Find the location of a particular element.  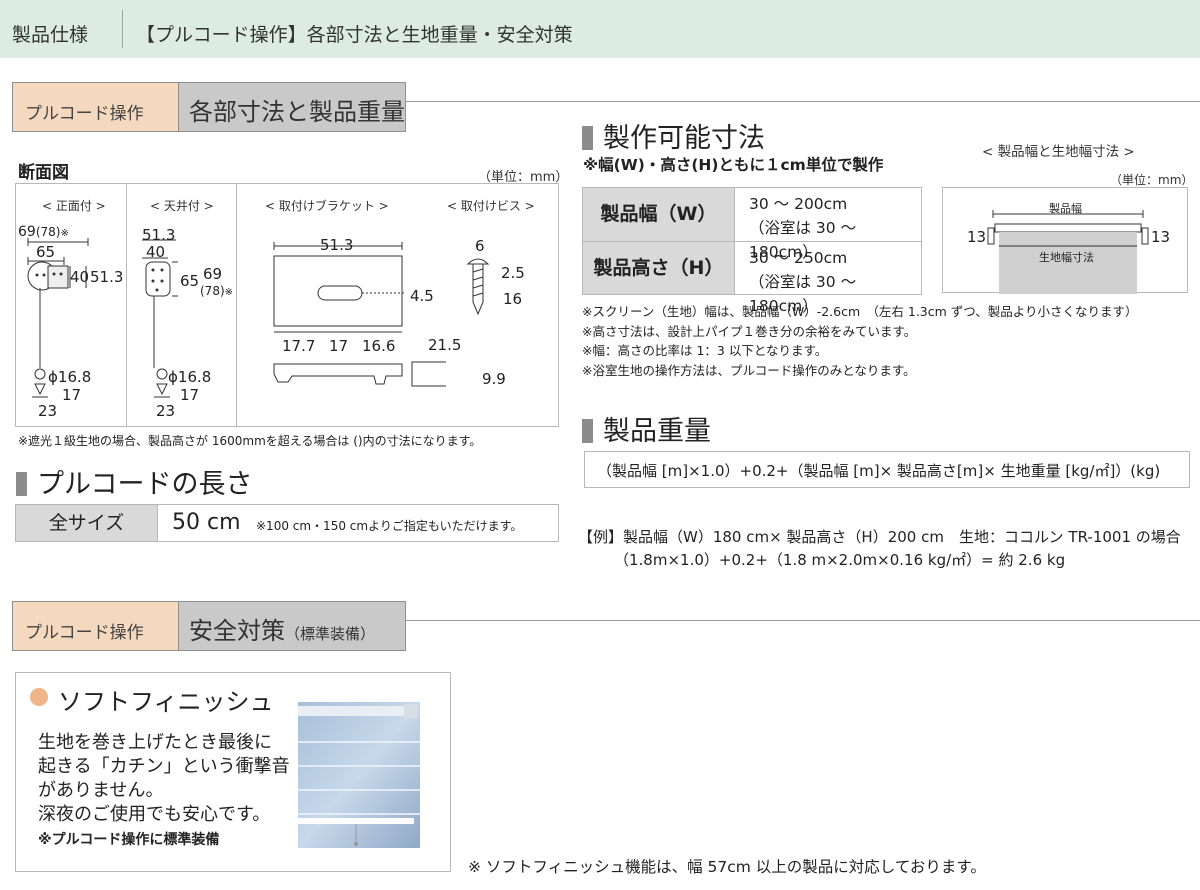

width-diagram-panel: 製品幅 生地幅寸法 13 13 is located at coordinates (1065, 240).